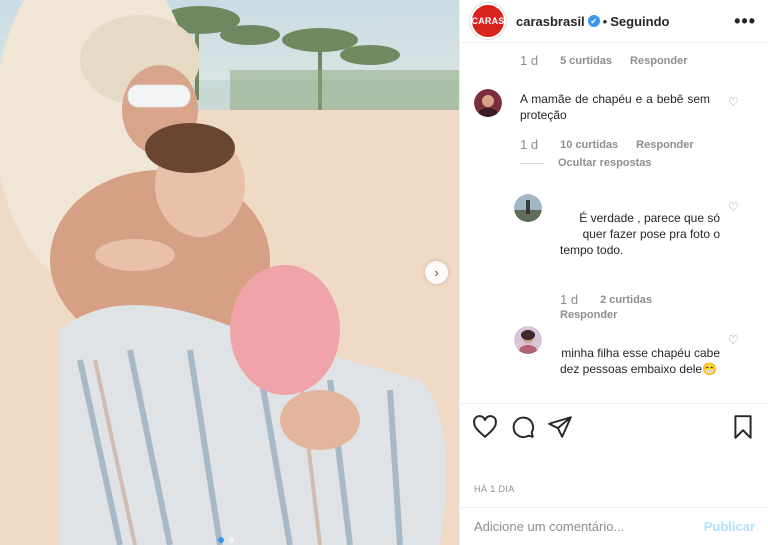  What do you see at coordinates (221, 540) in the screenshot?
I see `carousel-dot-active` at bounding box center [221, 540].